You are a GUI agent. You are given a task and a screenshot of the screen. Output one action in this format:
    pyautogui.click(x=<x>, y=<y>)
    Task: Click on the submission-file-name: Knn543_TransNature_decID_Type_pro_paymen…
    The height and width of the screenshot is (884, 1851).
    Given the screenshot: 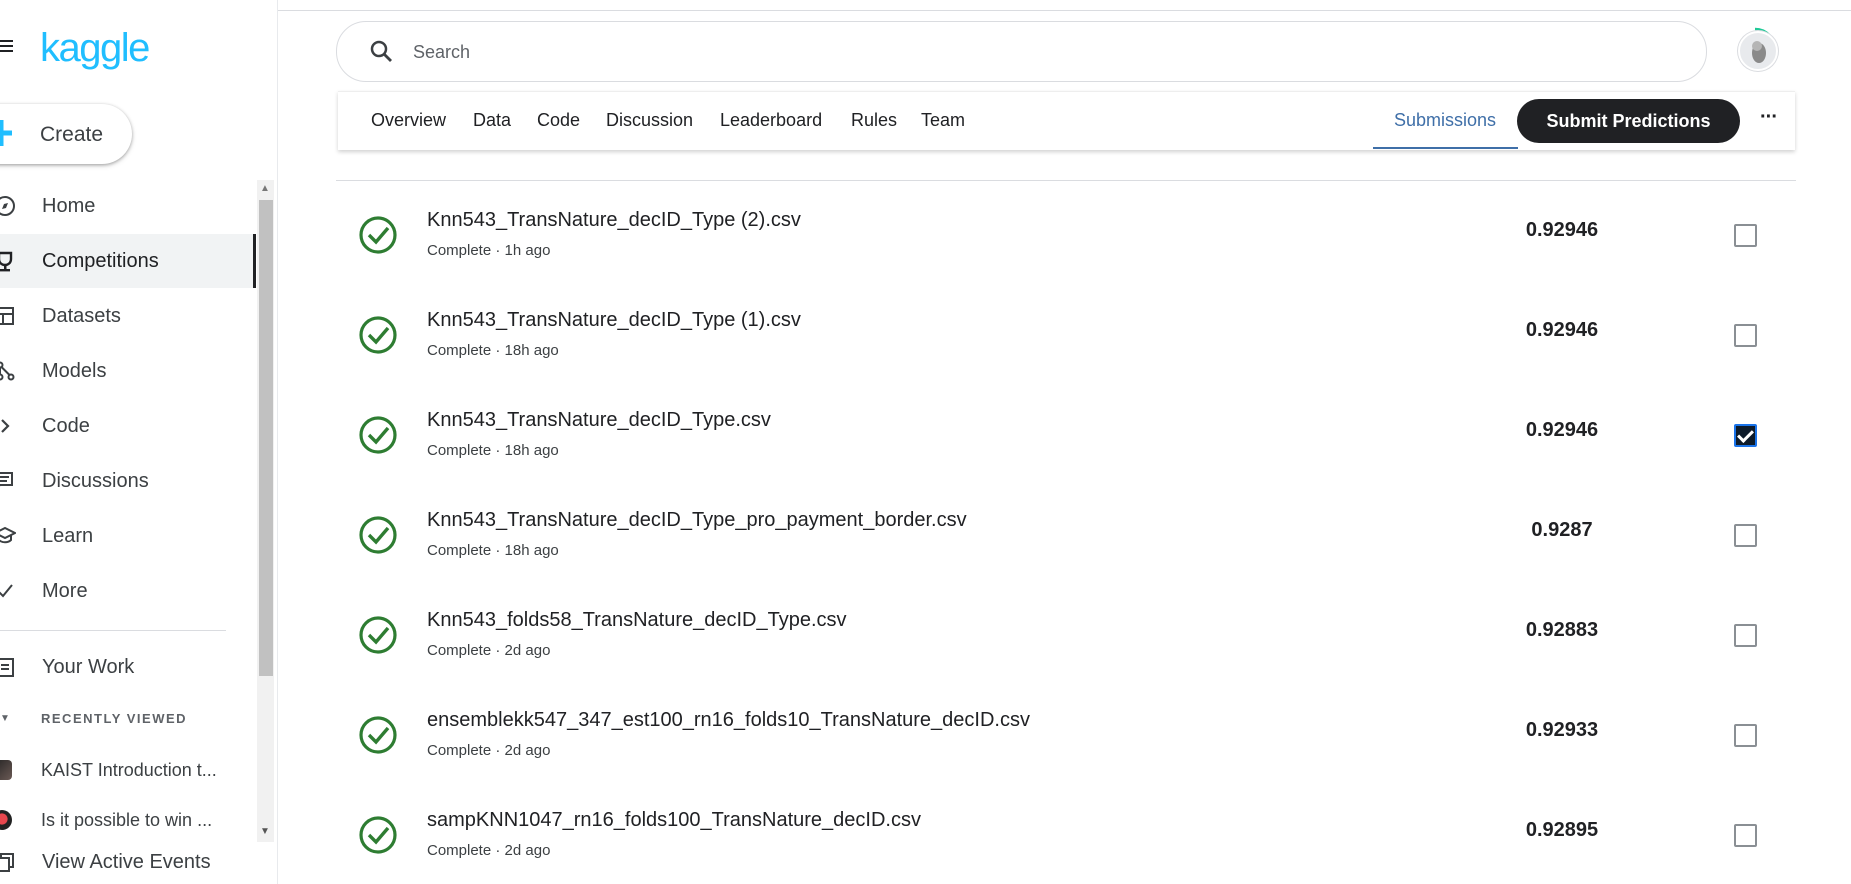 What is the action you would take?
    pyautogui.click(x=697, y=520)
    